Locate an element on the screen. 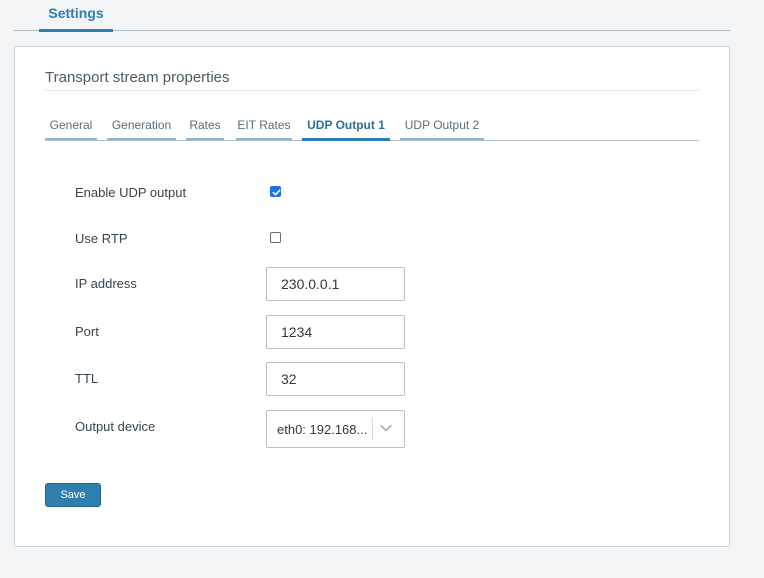 This screenshot has height=578, width=764. tab-generation-label: Generation is located at coordinates (141, 125).